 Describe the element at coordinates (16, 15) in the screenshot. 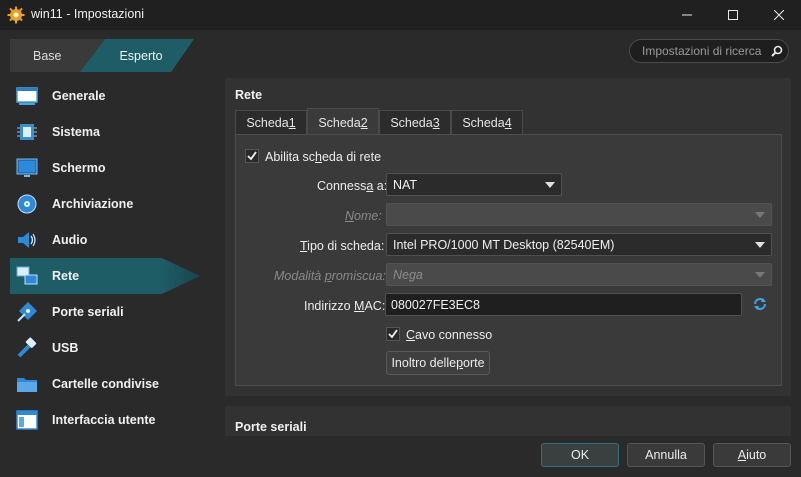

I see `app-gear-icon` at that location.